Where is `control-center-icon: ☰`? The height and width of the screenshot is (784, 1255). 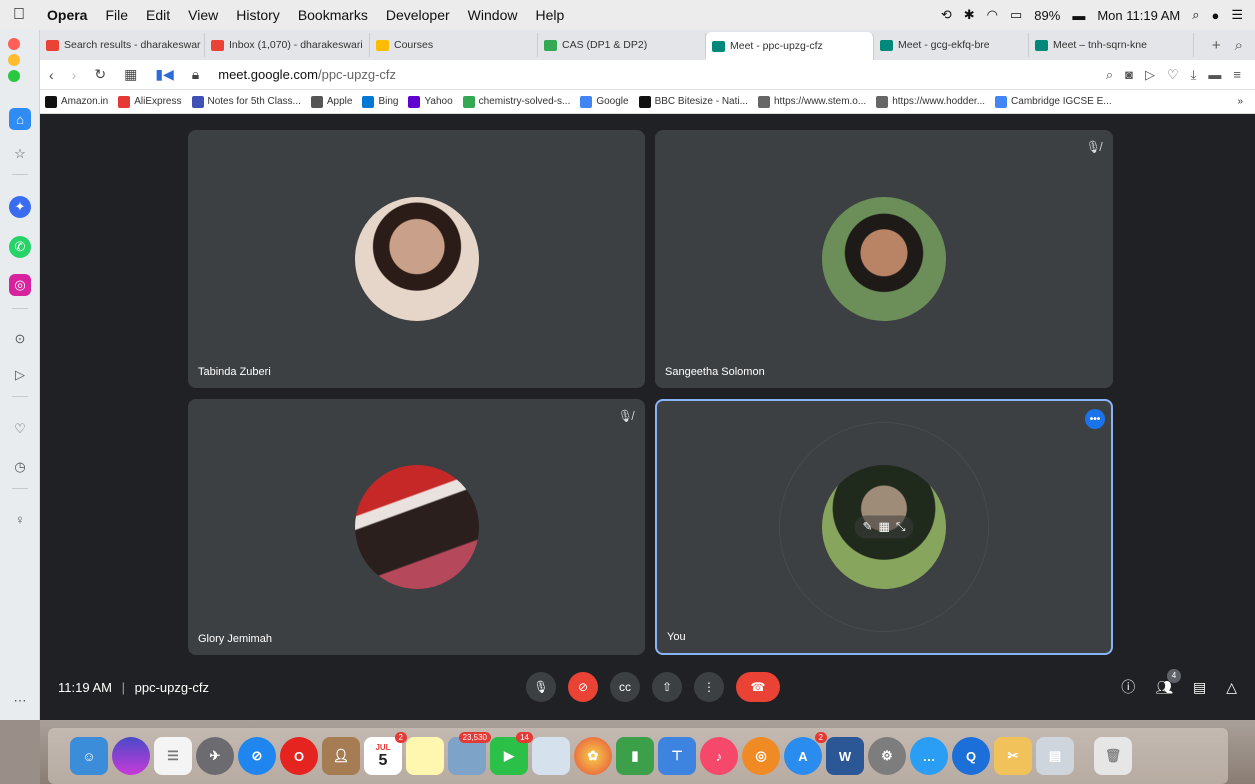
control-center-icon: ☰ is located at coordinates (1237, 15).